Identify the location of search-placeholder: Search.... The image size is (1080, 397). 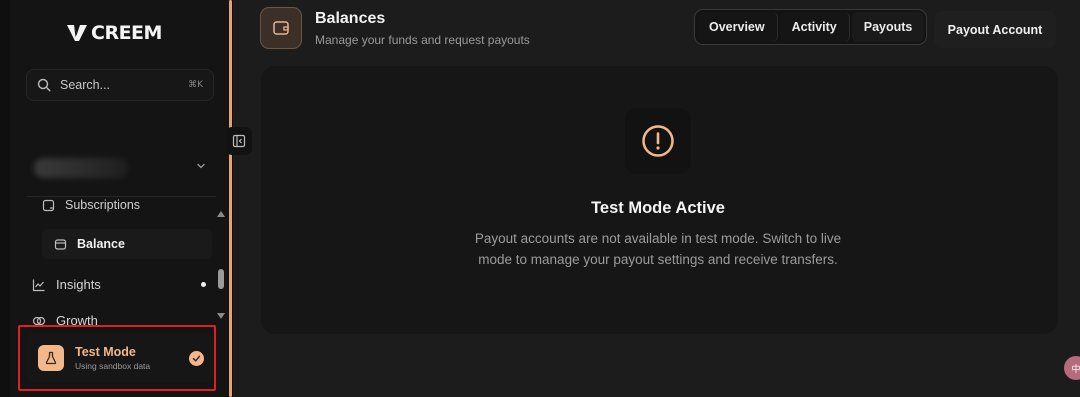
(85, 85).